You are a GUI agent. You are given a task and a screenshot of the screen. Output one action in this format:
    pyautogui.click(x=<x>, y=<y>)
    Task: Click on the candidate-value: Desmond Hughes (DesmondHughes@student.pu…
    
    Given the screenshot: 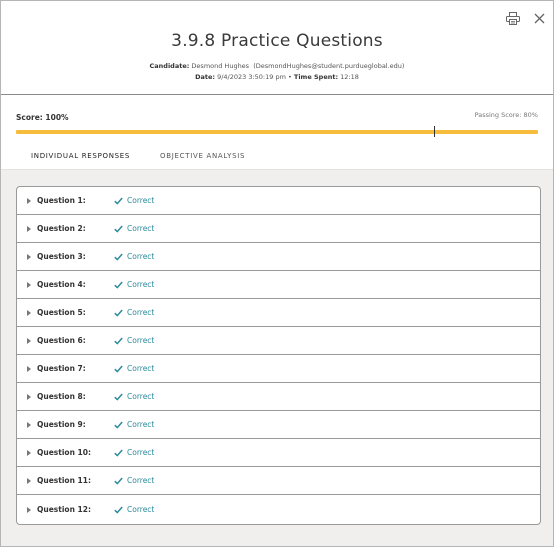 What is the action you would take?
    pyautogui.click(x=298, y=66)
    